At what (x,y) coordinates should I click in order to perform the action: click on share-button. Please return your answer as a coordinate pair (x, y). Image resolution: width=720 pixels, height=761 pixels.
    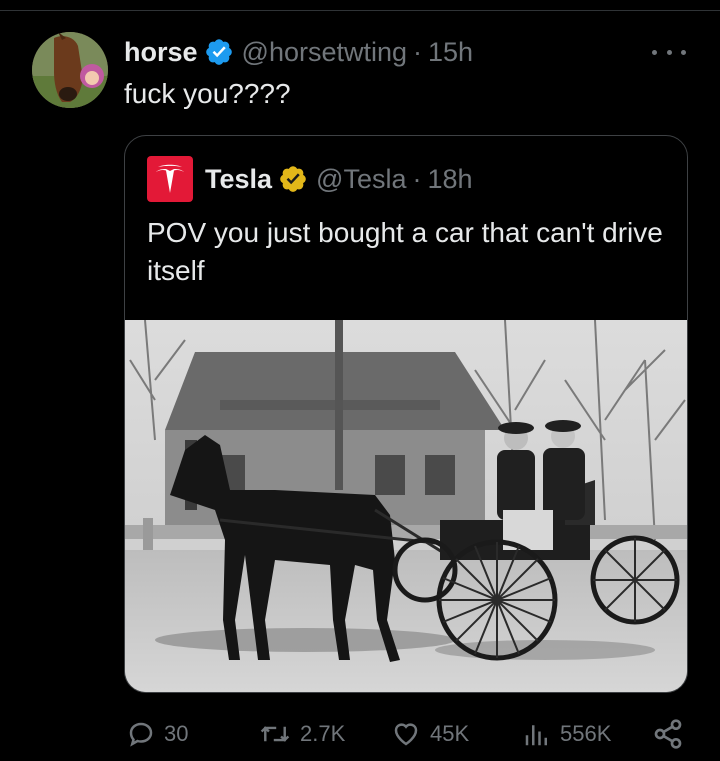
    Looking at the image, I should click on (672, 734).